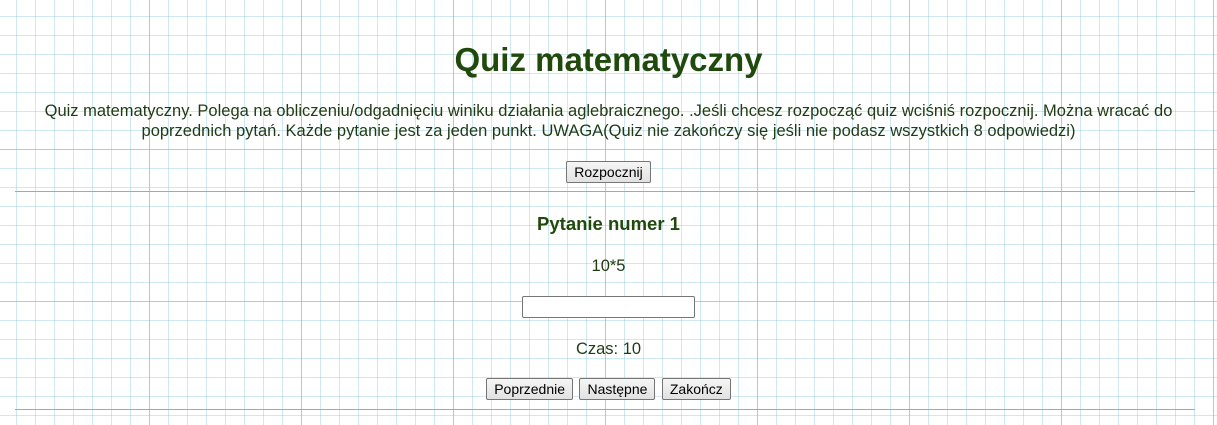  Describe the element at coordinates (608, 266) in the screenshot. I see `question-expression: 10*5` at that location.